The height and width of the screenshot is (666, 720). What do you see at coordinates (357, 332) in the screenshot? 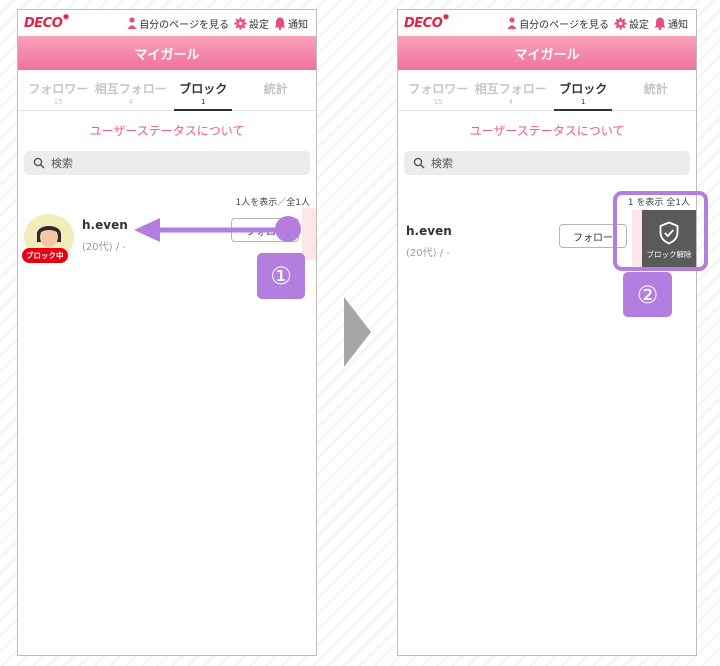
I see `next-step-arrow-icon` at bounding box center [357, 332].